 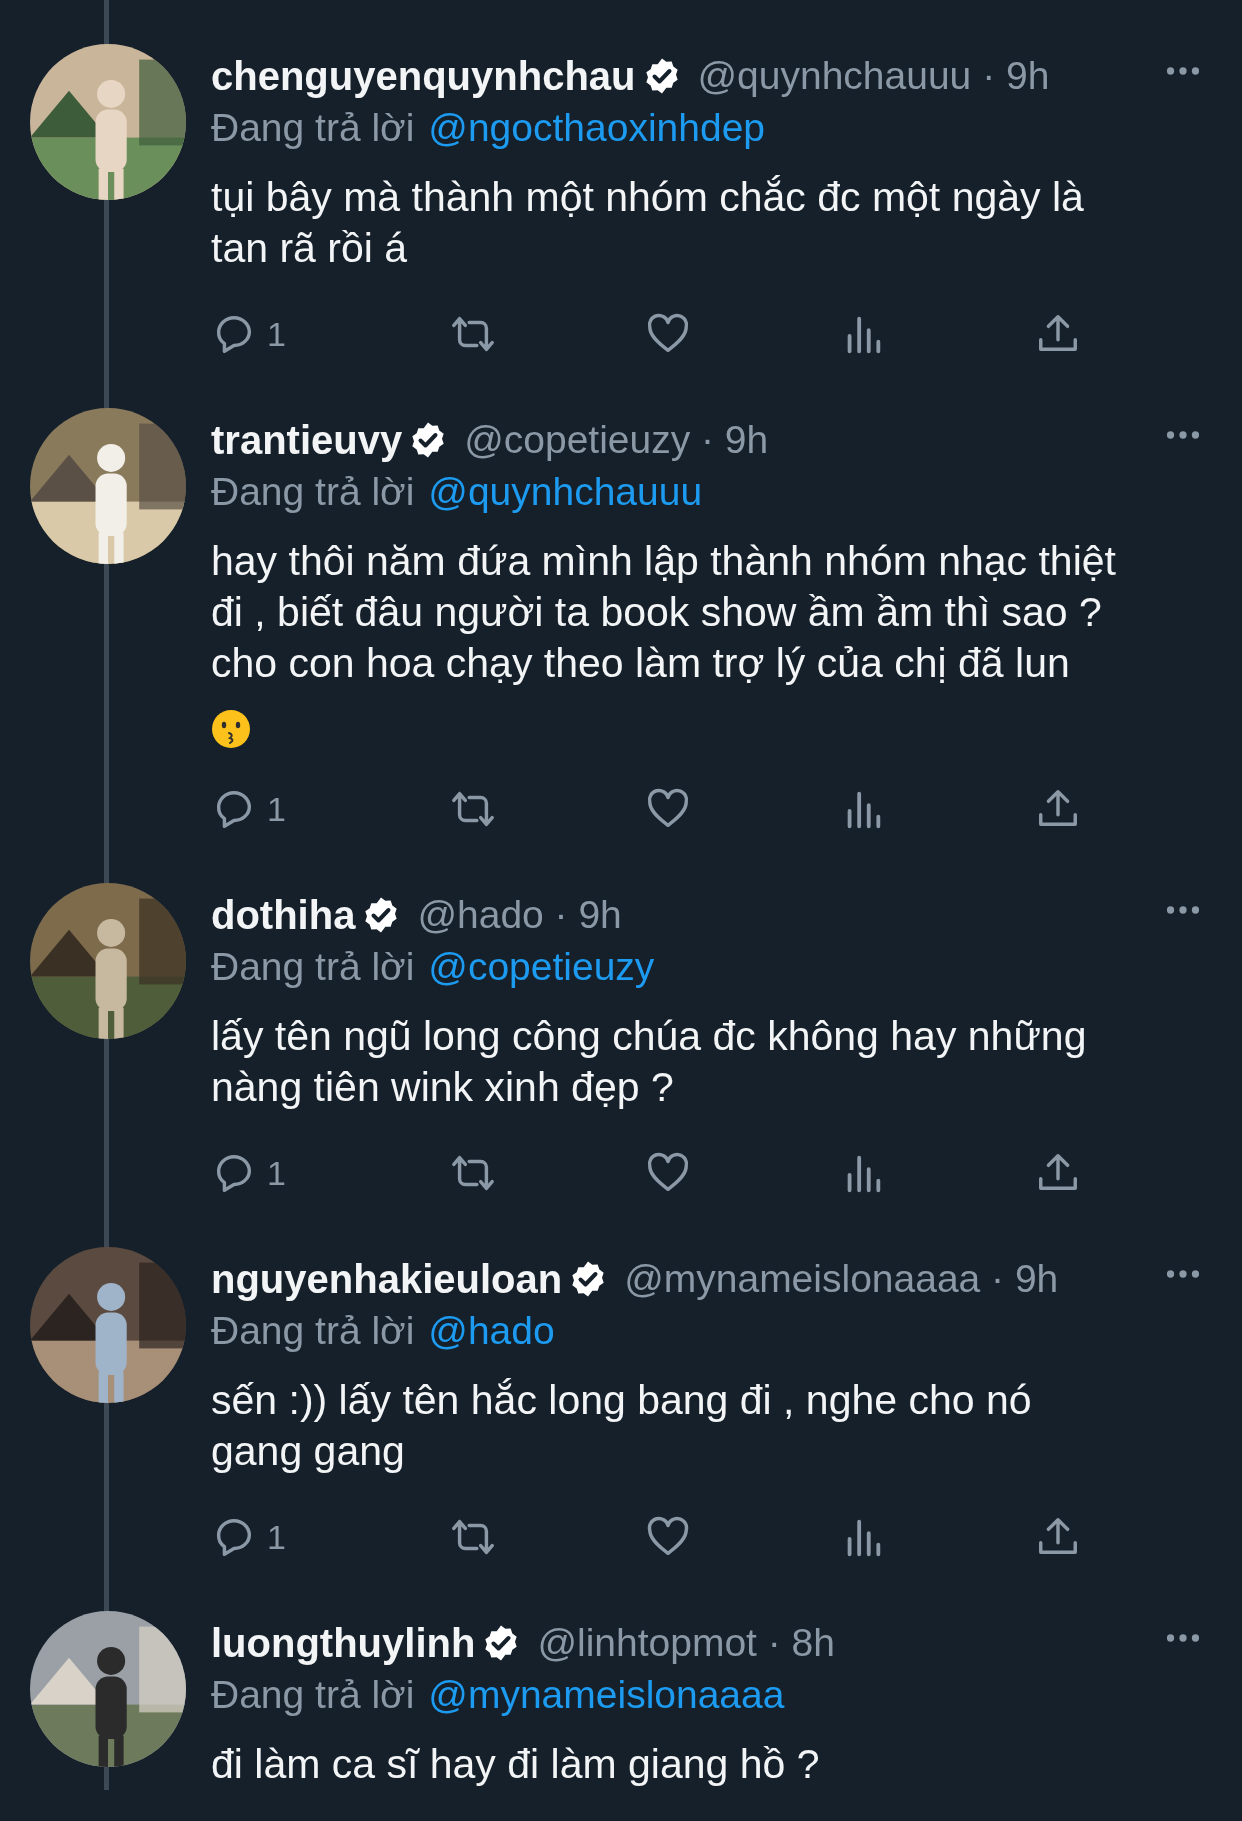 What do you see at coordinates (541, 967) in the screenshot?
I see `mention-link: @copetieuzy` at bounding box center [541, 967].